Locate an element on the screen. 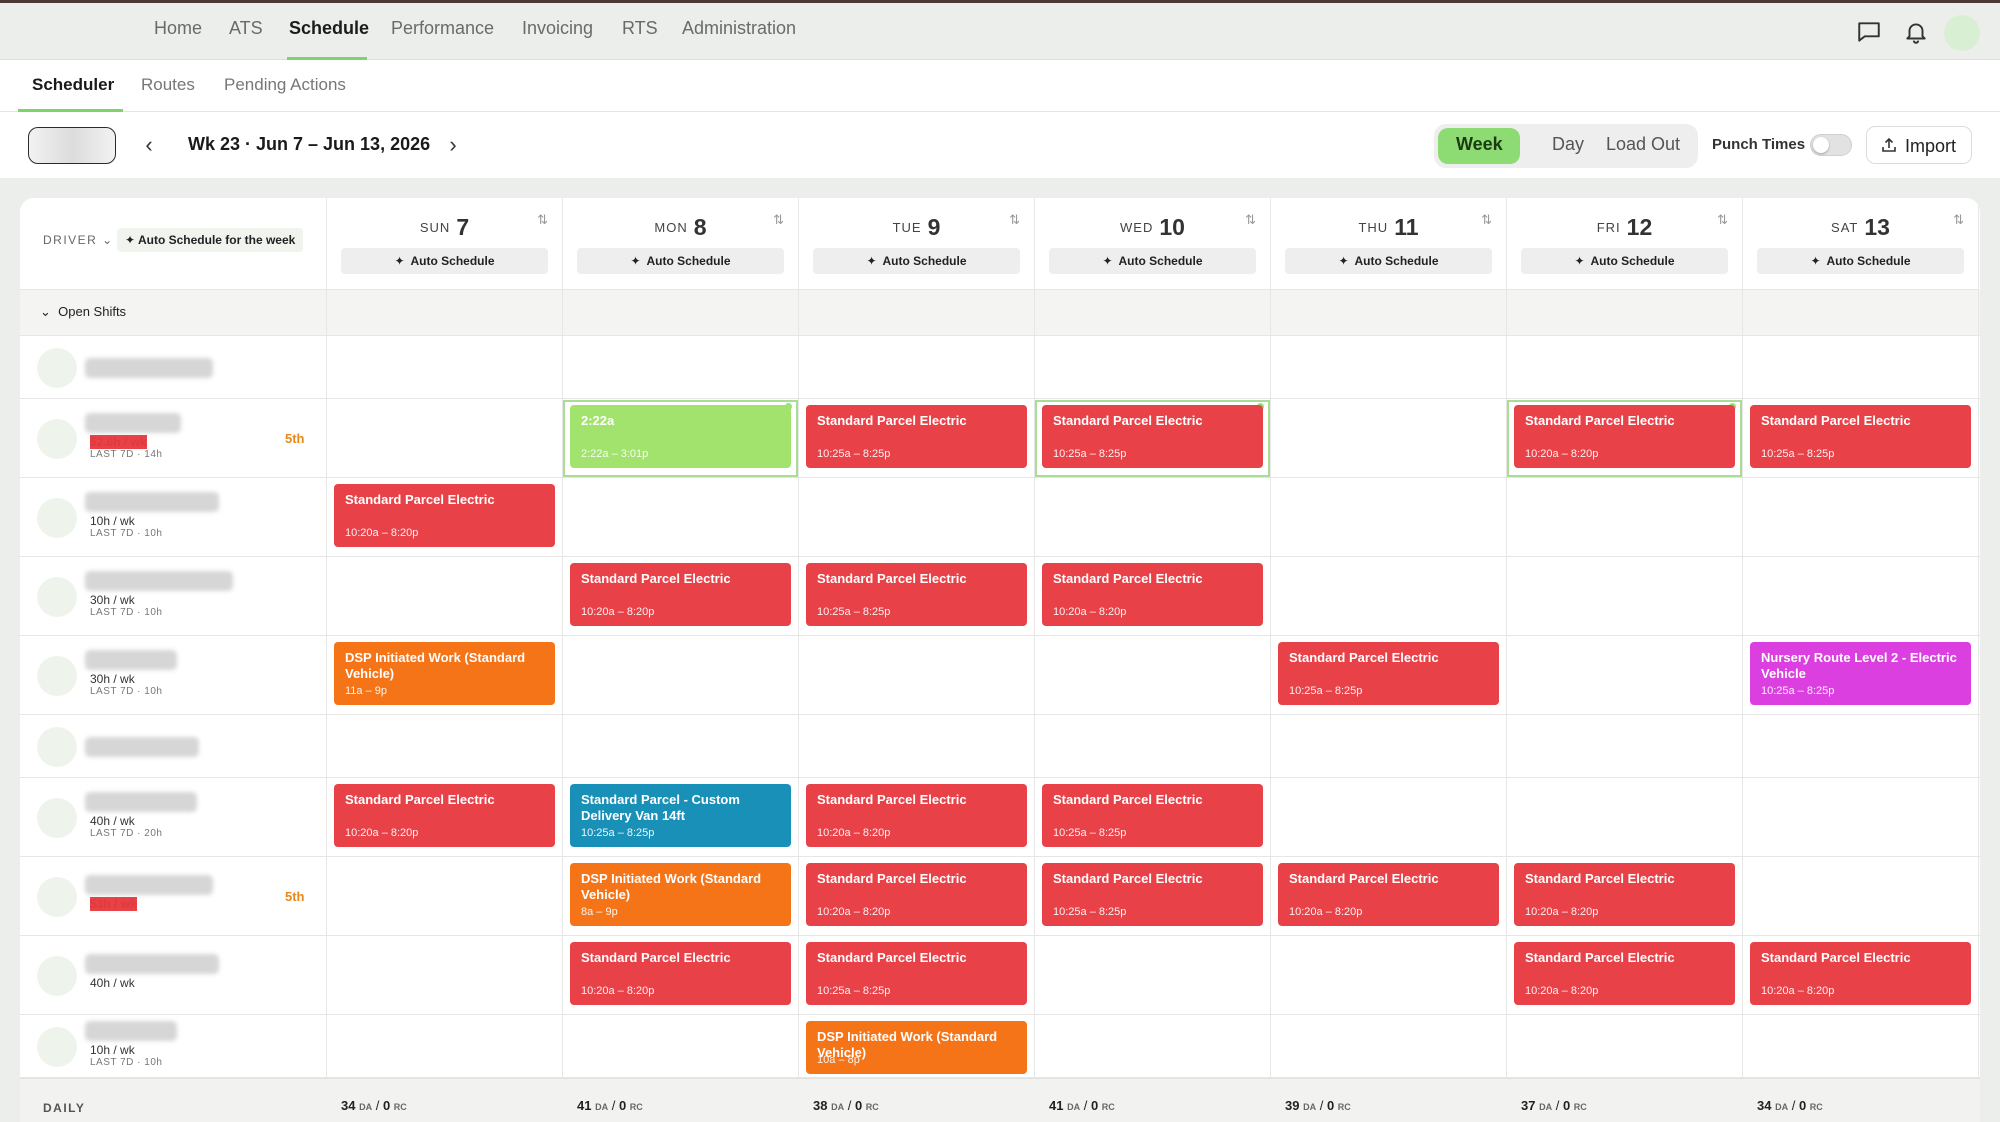 This screenshot has width=2000, height=1122. tab-scheduler: Scheduler is located at coordinates (73, 85).